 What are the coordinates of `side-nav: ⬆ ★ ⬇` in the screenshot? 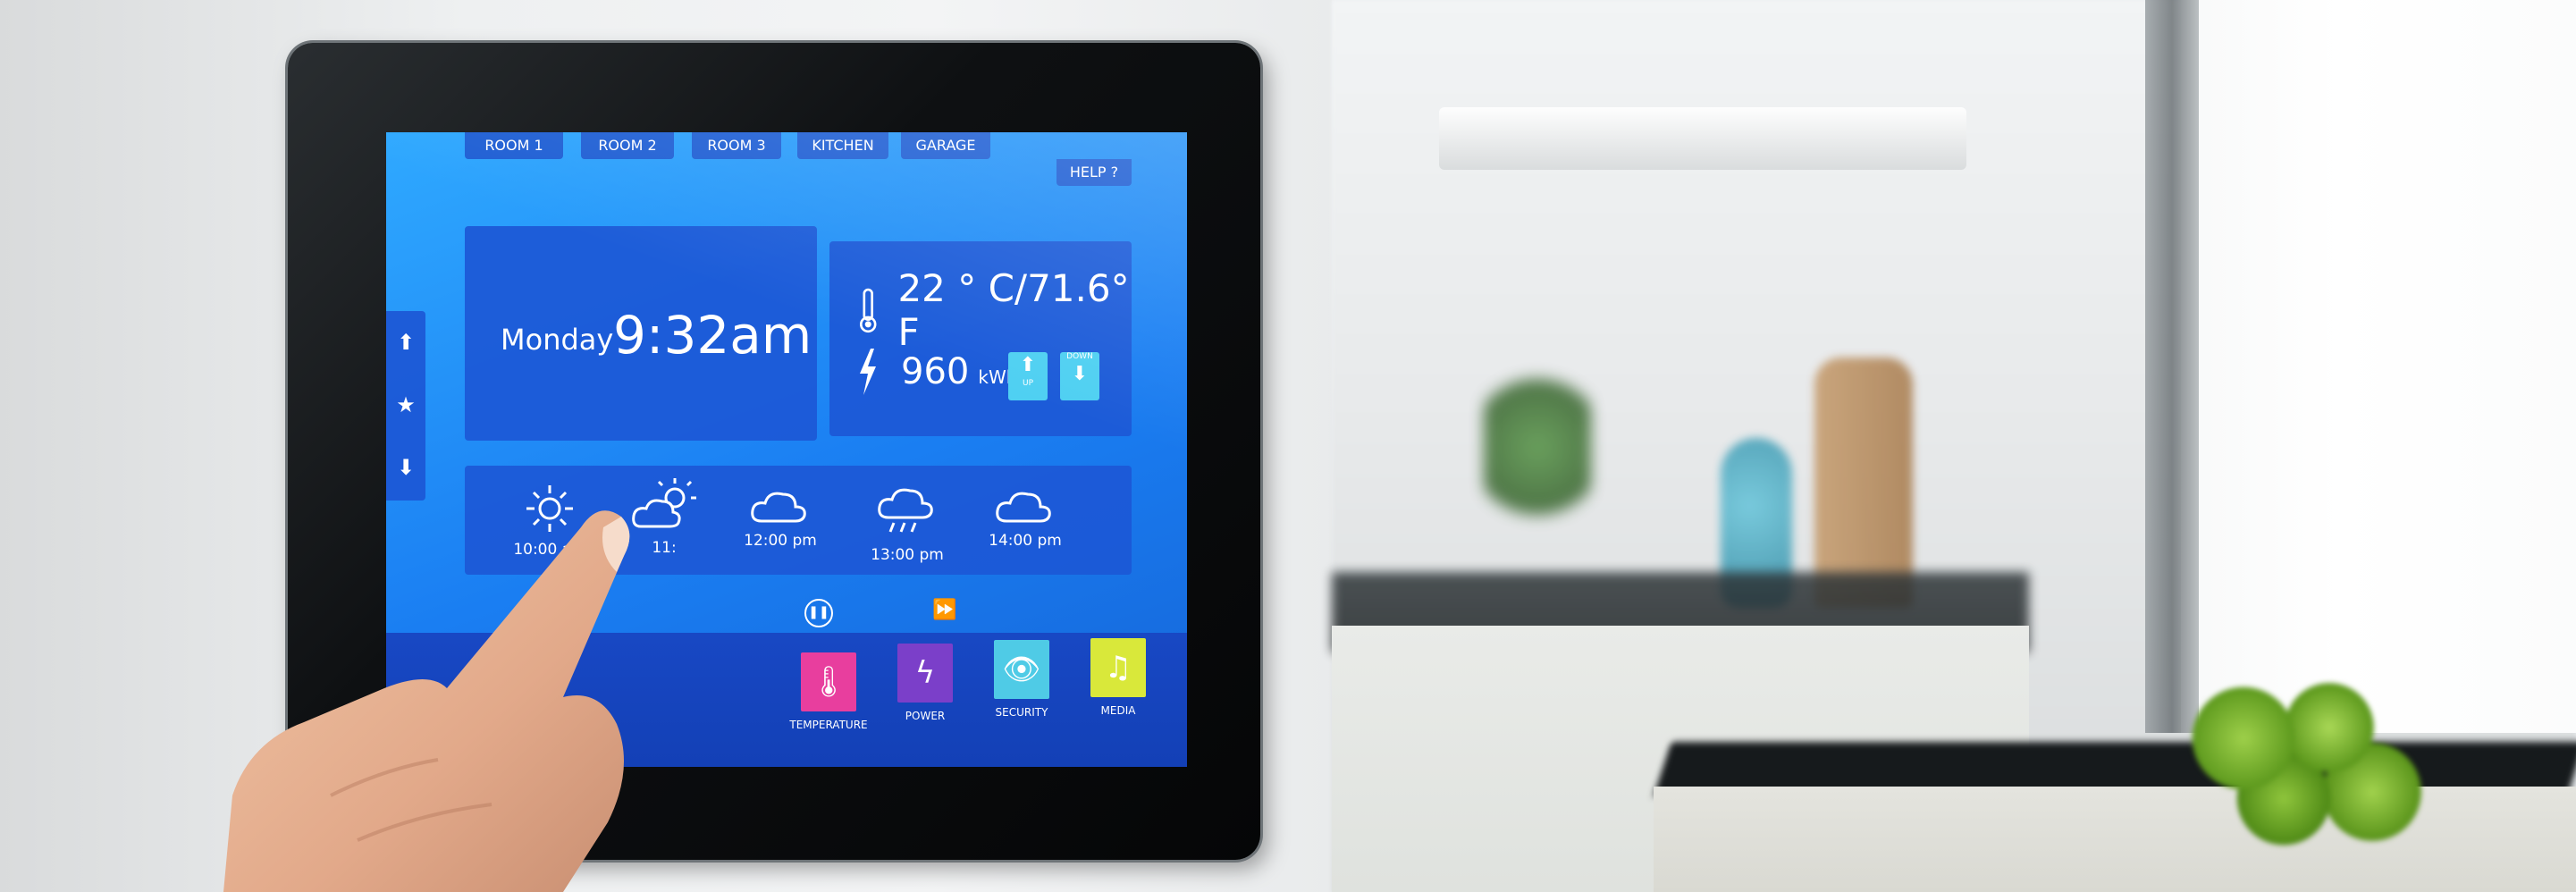 It's located at (406, 406).